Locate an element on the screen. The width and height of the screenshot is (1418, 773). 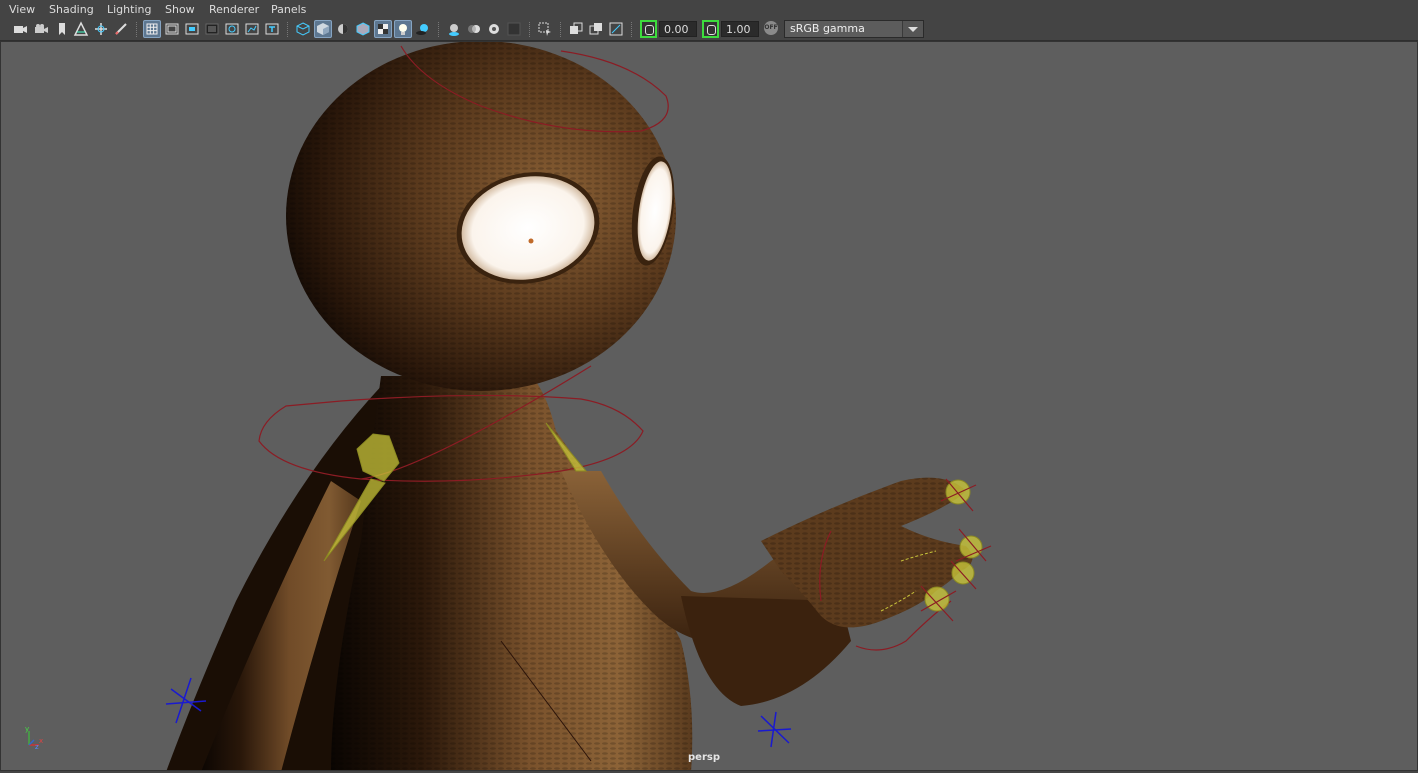
axis-triad: y x z is located at coordinates (34, 738).